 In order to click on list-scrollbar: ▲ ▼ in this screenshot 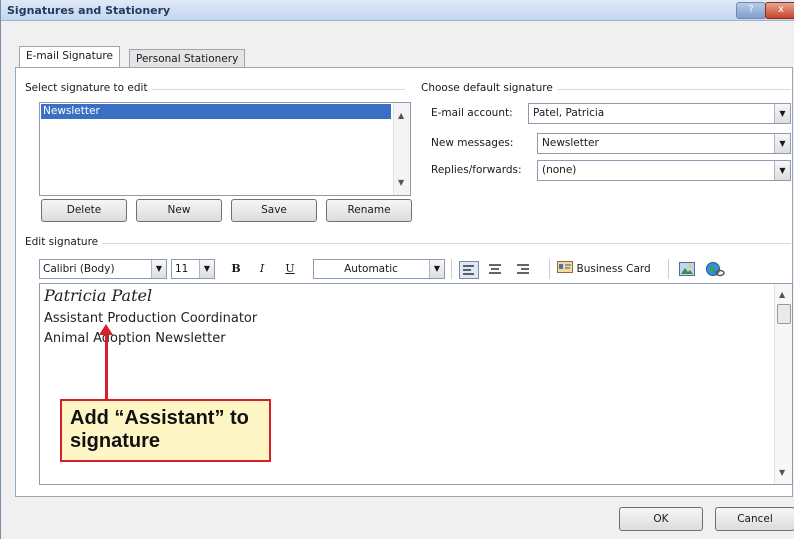, I will do `click(401, 149)`.